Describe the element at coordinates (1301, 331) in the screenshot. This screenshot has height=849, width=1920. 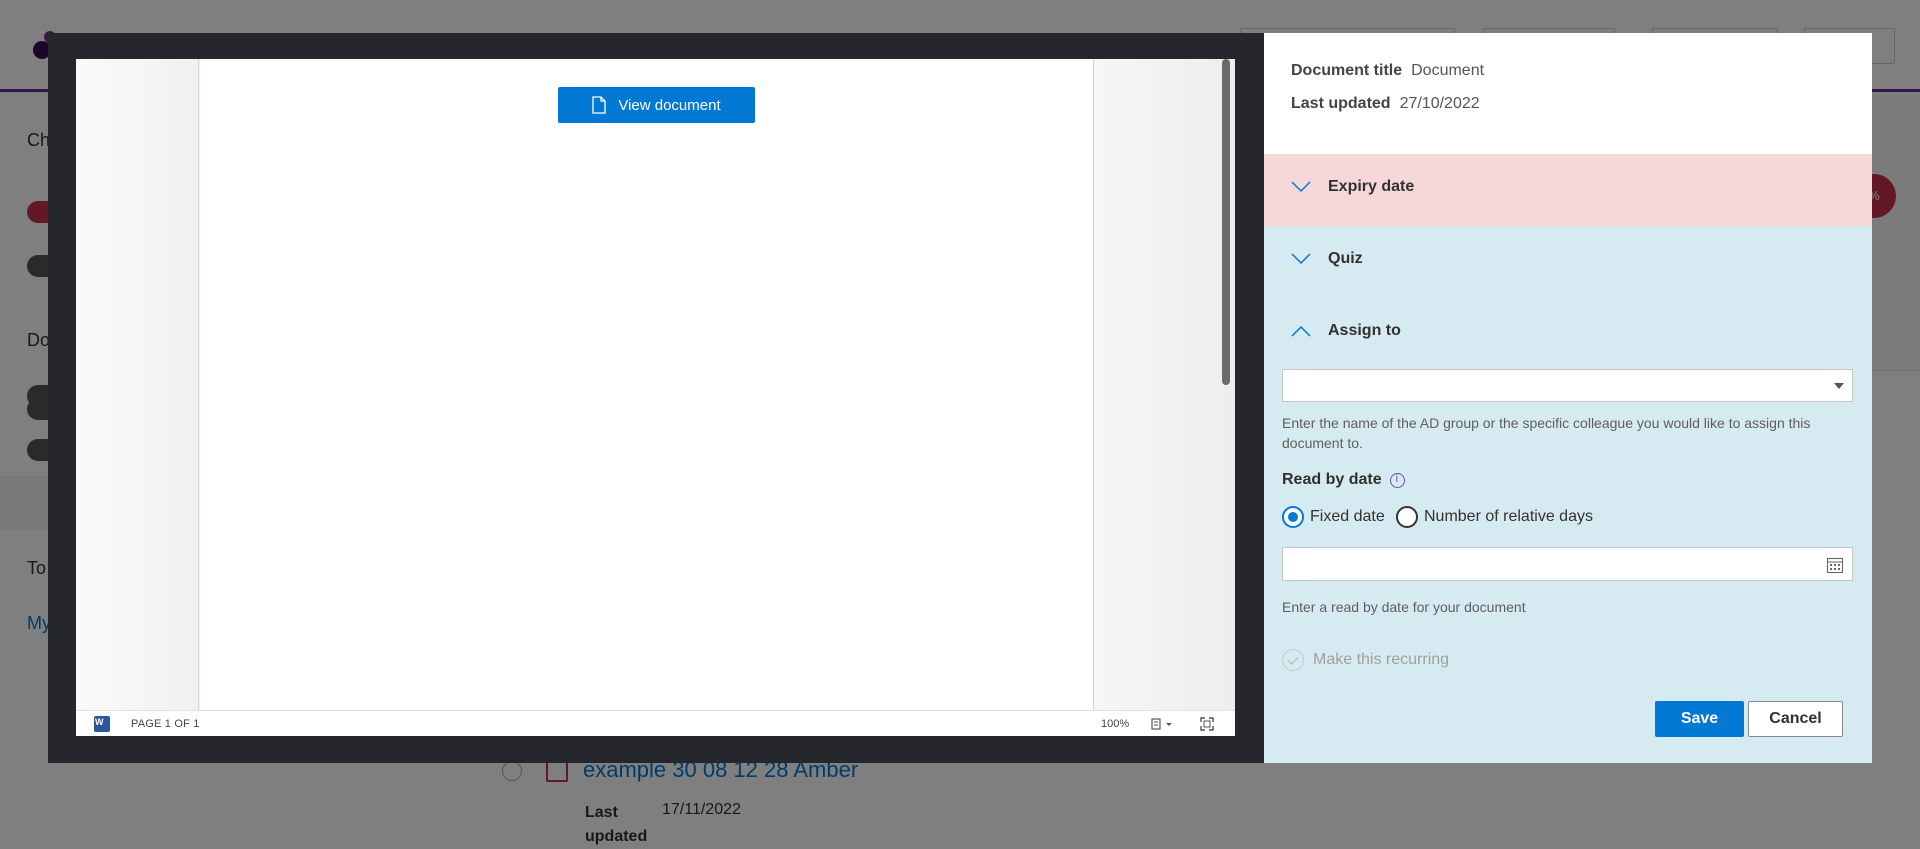
I see `chevron-up-icon` at that location.